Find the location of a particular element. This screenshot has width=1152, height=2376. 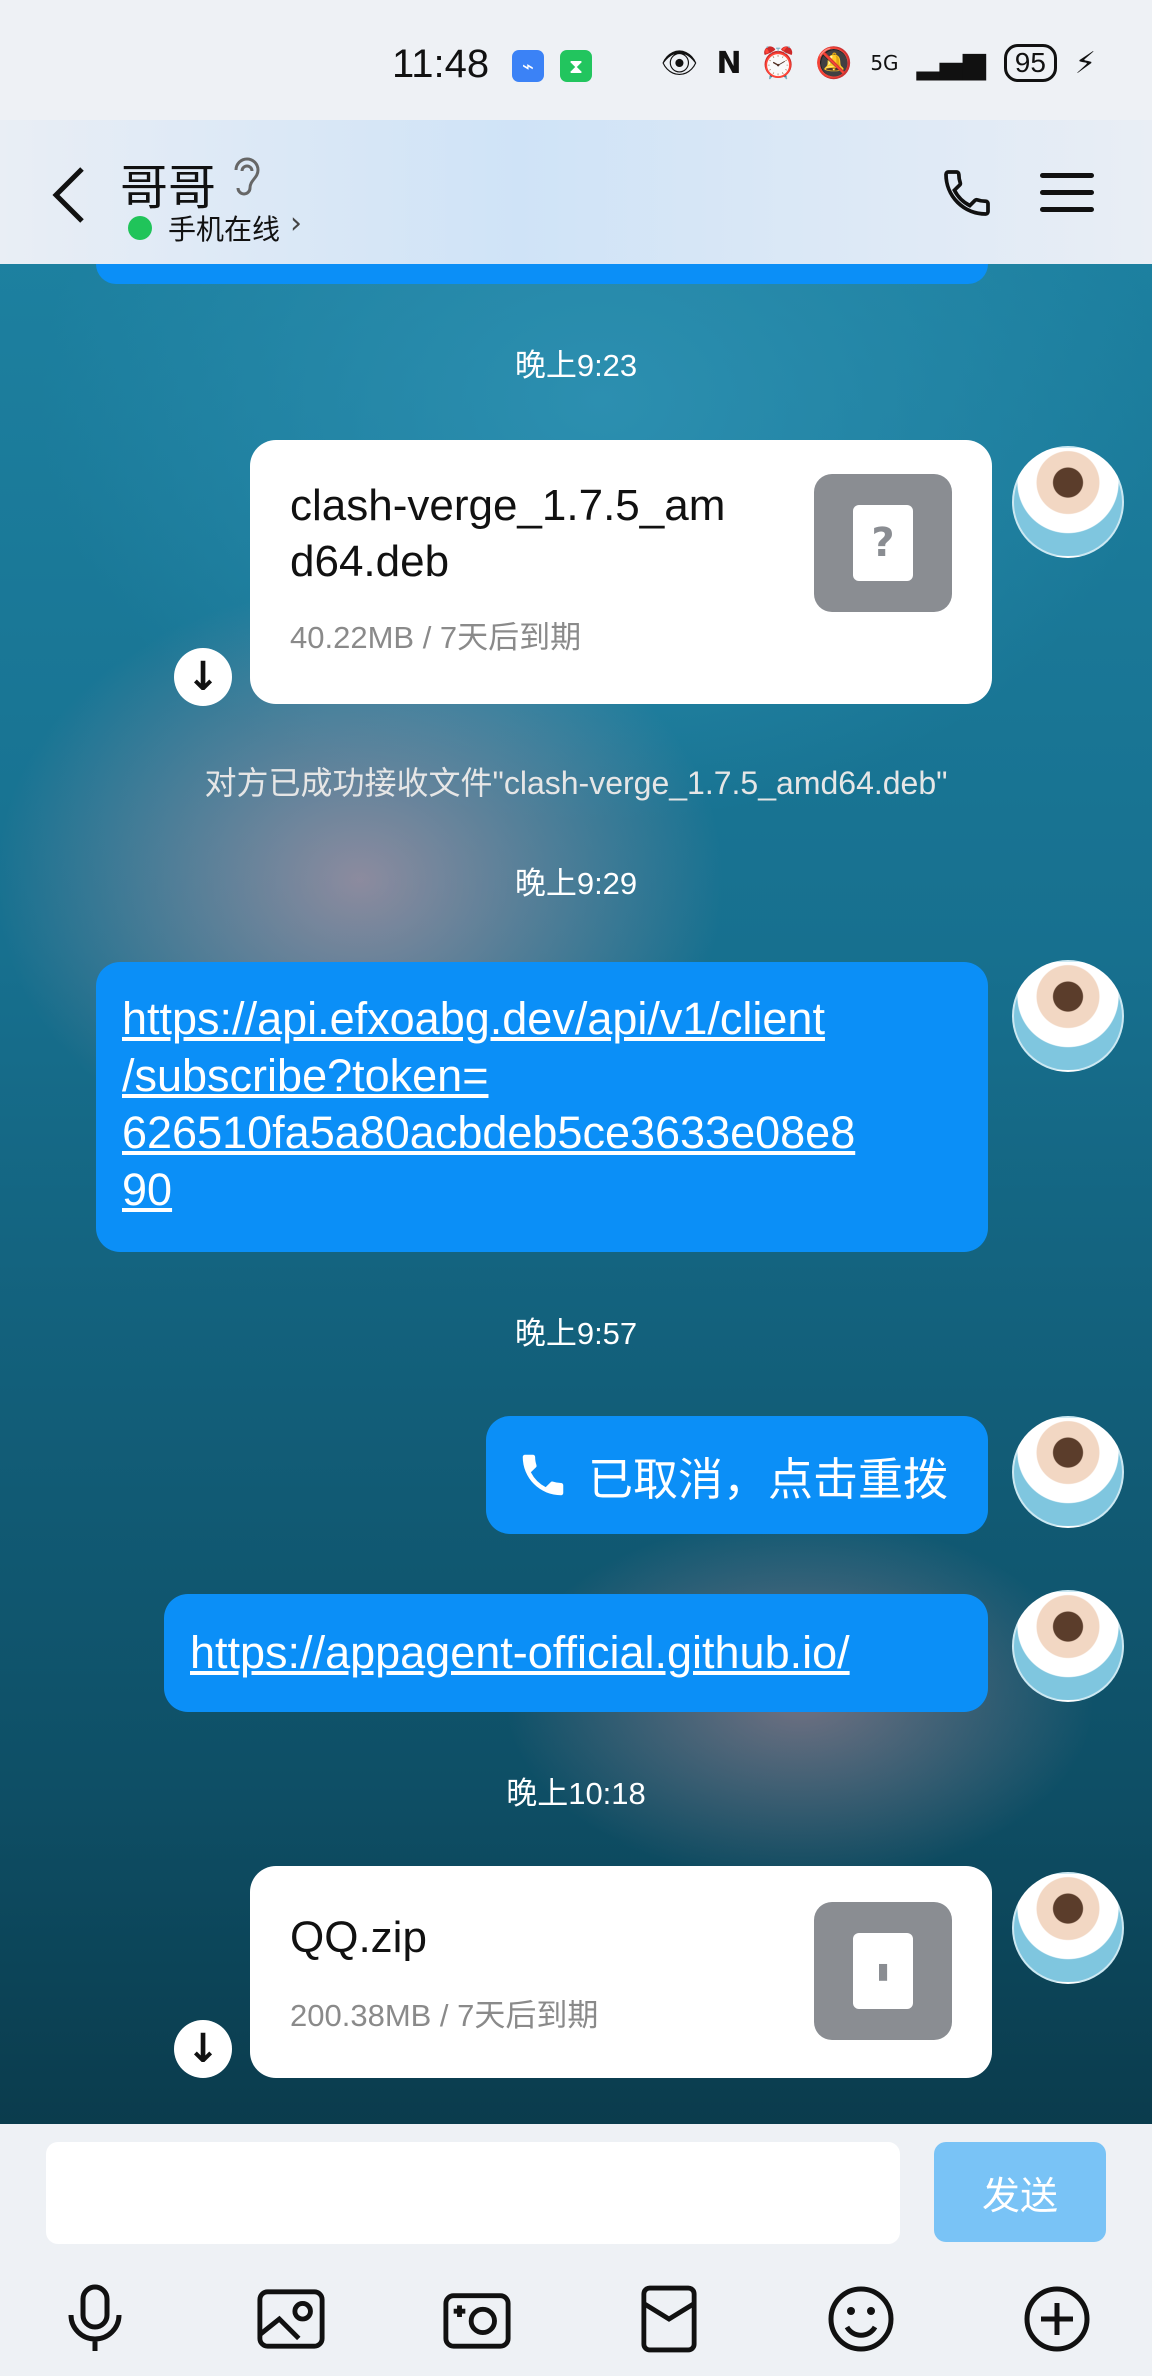

menu-button is located at coordinates (1072, 192).